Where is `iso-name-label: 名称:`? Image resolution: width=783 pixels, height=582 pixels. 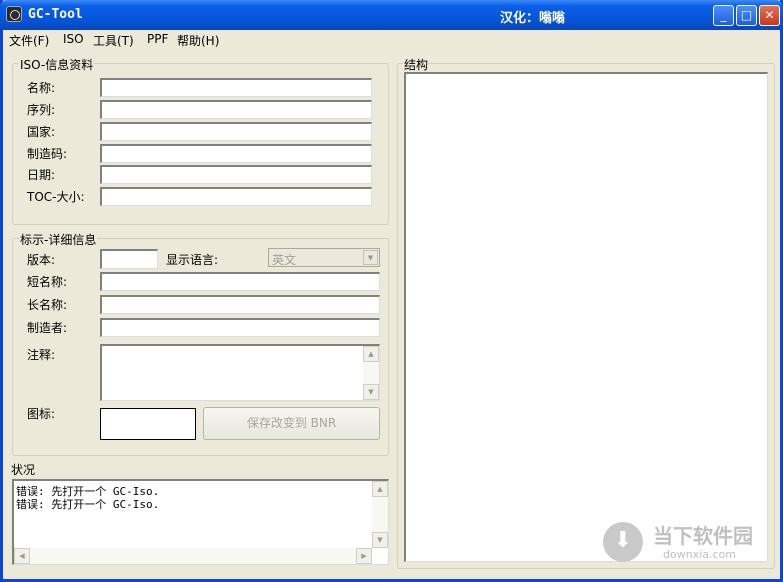 iso-name-label: 名称: is located at coordinates (41, 88).